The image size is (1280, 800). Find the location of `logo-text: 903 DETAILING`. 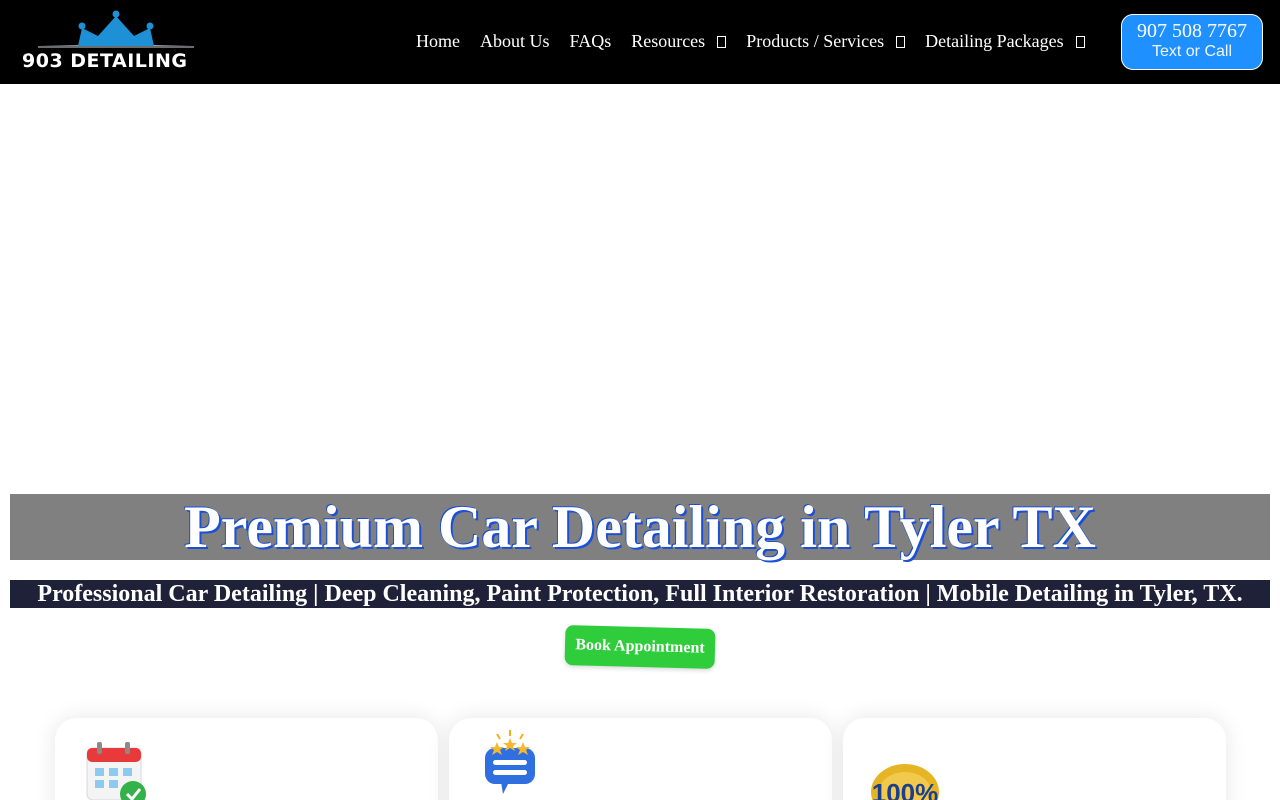

logo-text: 903 DETAILING is located at coordinates (105, 61).